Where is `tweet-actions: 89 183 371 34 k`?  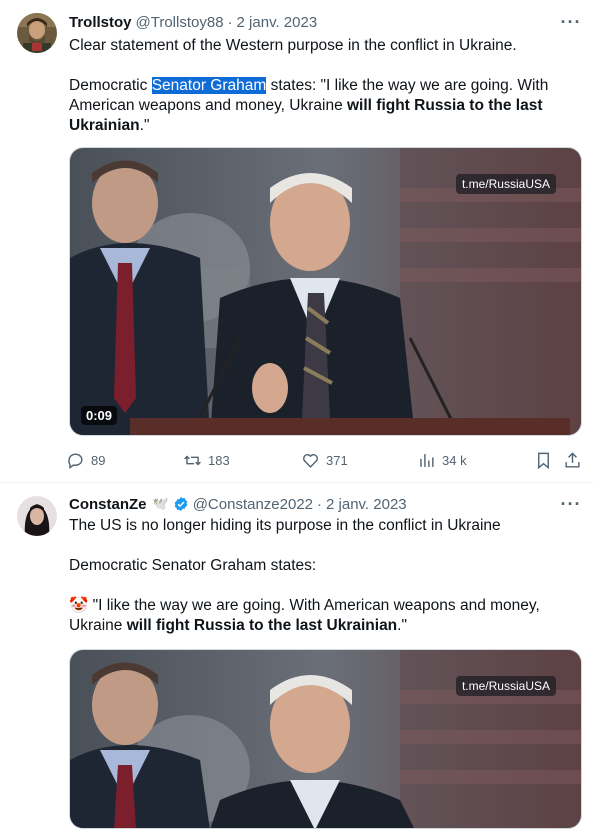
tweet-actions: 89 183 371 34 k is located at coordinates (326, 460).